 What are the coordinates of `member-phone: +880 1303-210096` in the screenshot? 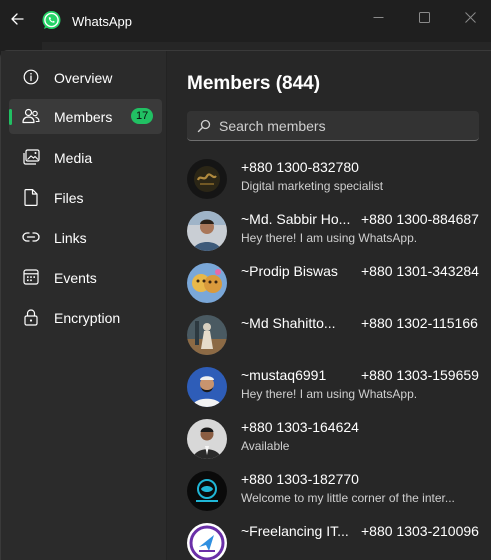 It's located at (420, 531).